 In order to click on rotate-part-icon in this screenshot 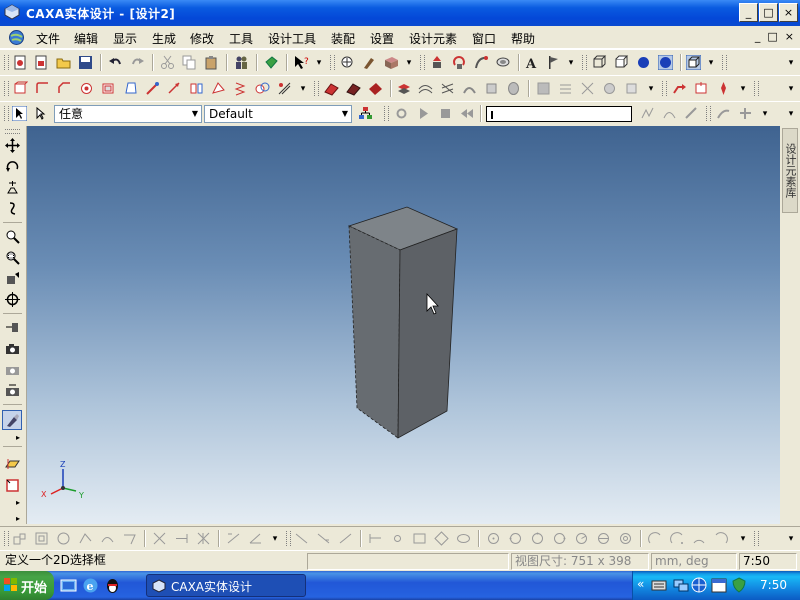, I will do `click(701, 88)`.